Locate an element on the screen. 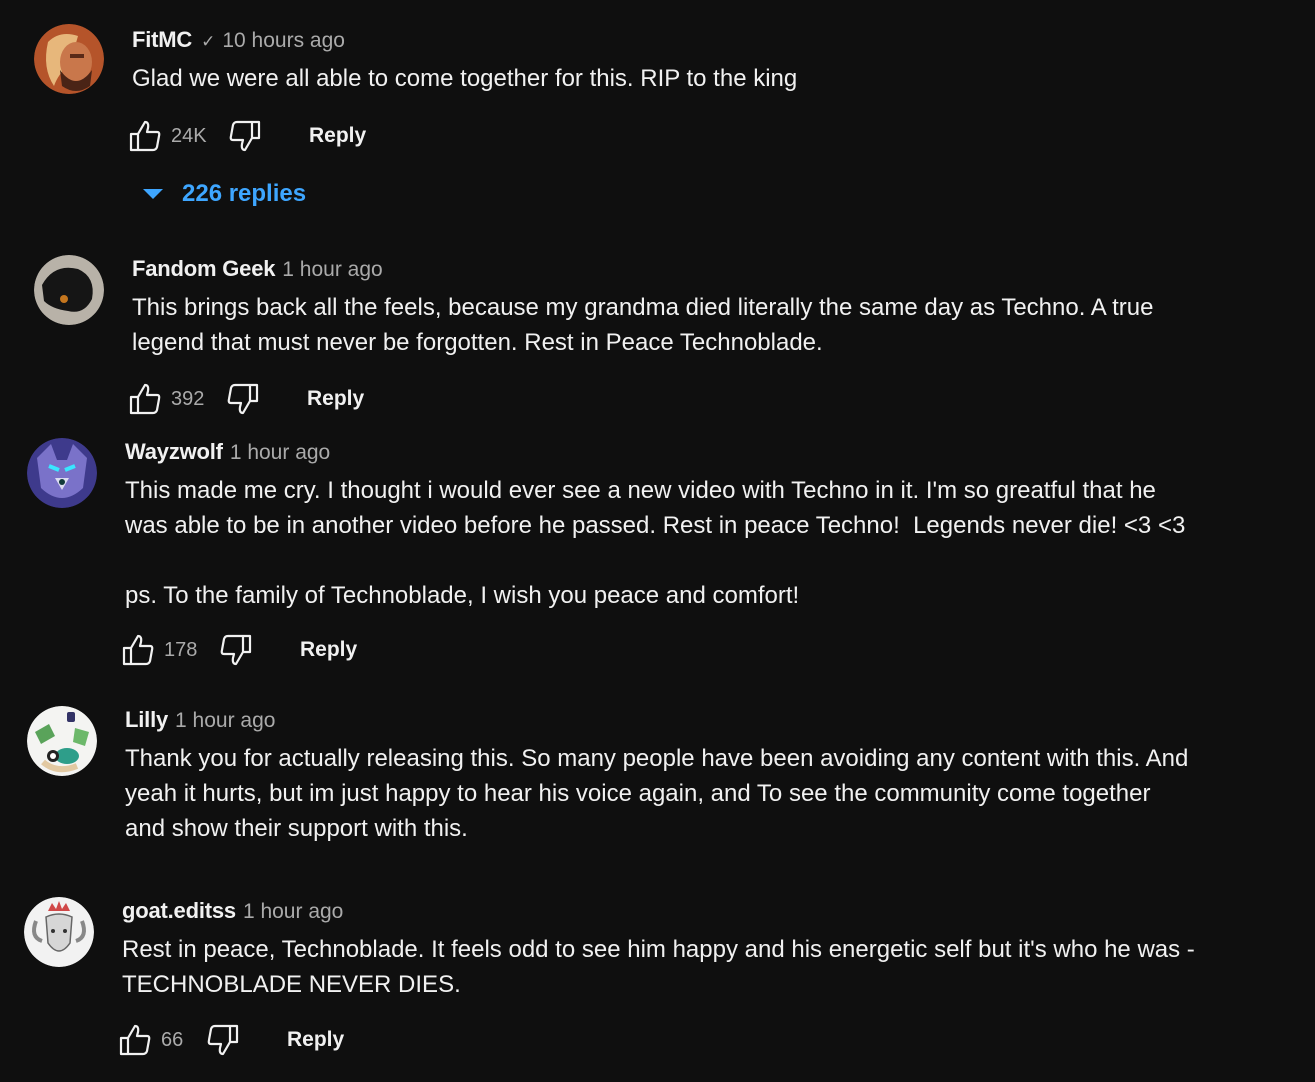 Image resolution: width=1315 pixels, height=1082 pixels. comment-timestamp: 10 hours ago is located at coordinates (283, 41).